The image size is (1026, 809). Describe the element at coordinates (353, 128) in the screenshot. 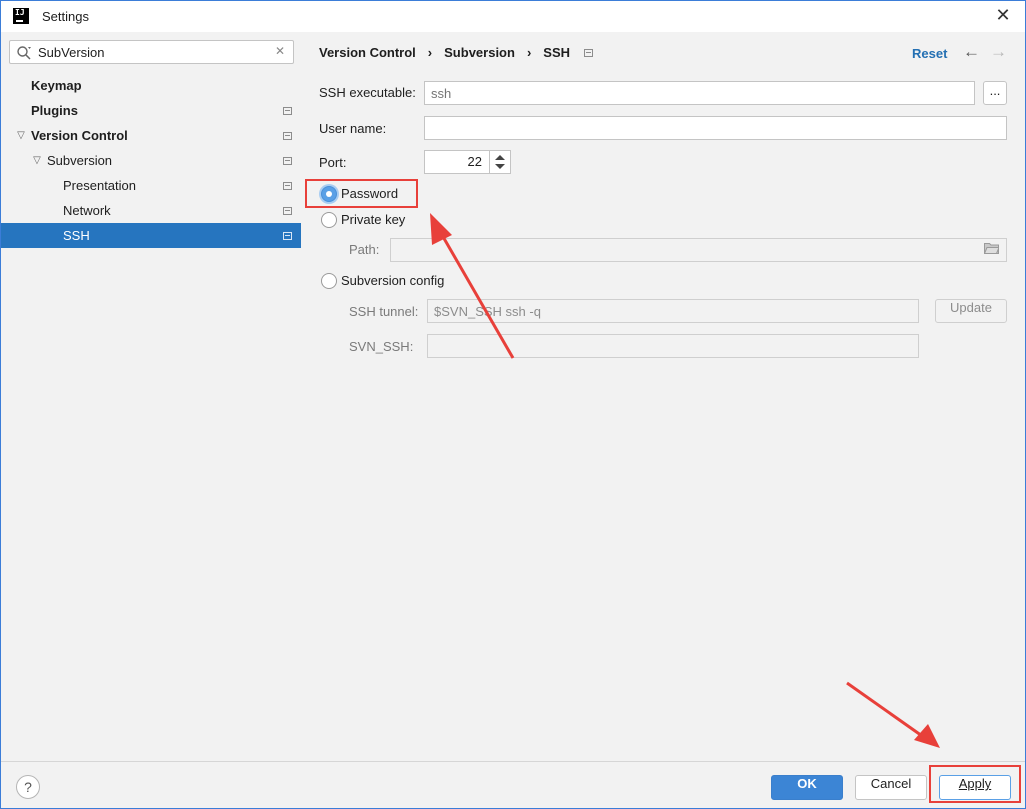

I see `user-name-label: User name:` at that location.